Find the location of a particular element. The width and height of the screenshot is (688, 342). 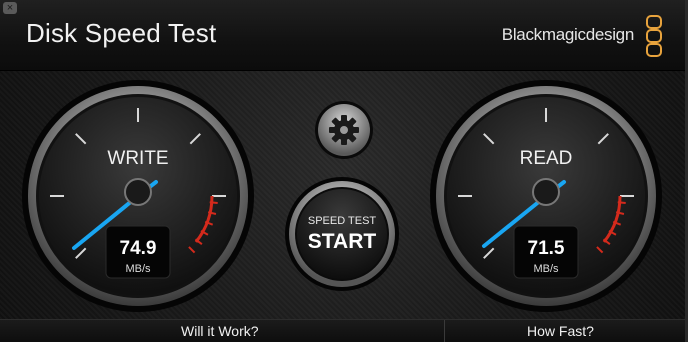

bottom-divider is located at coordinates (444, 331).